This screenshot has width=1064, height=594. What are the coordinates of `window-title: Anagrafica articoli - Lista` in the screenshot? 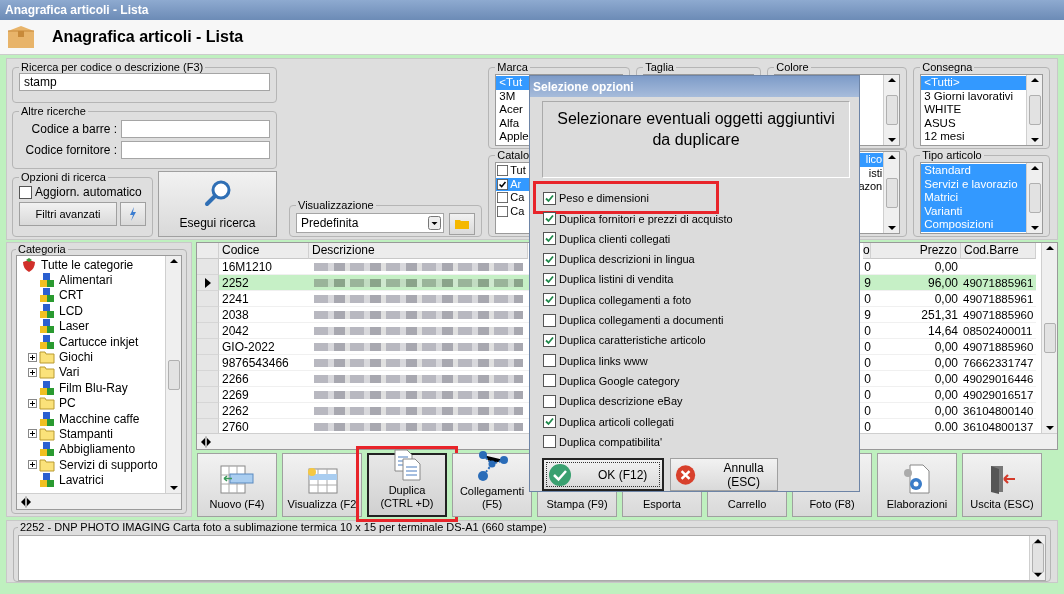 It's located at (532, 10).